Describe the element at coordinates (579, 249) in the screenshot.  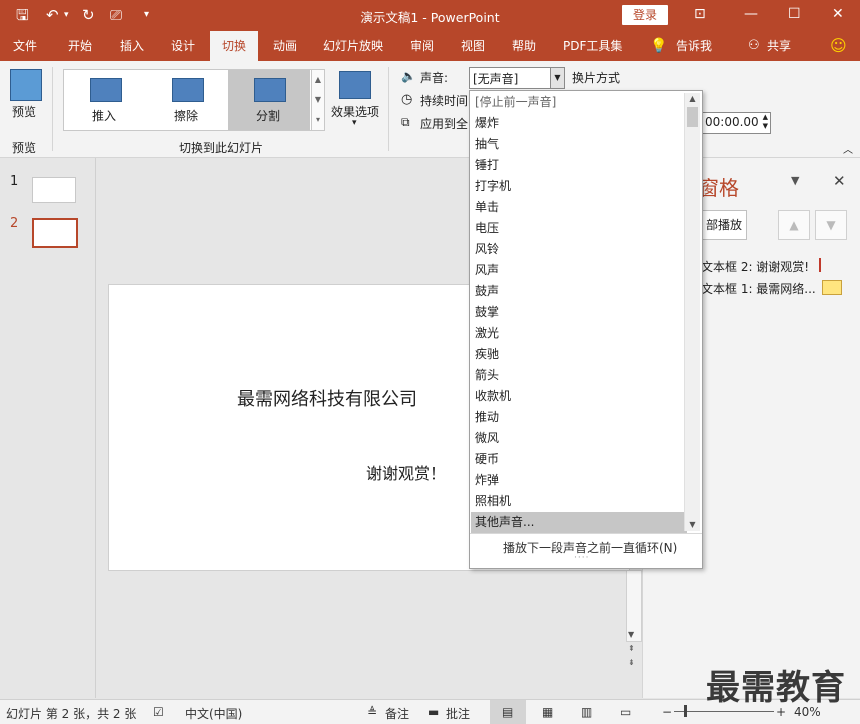
I see `dd-item: 风铃` at that location.